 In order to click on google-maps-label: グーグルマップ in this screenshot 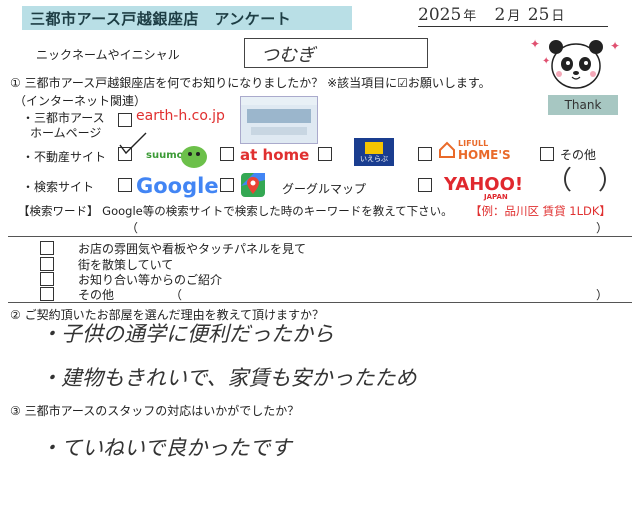, I will do `click(324, 189)`.